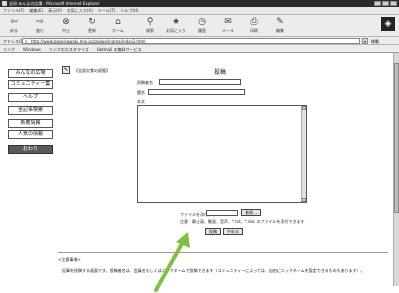 Image resolution: width=399 pixels, height=293 pixels. Describe the element at coordinates (30, 149) in the screenshot. I see `nav-exit: おわり` at that location.